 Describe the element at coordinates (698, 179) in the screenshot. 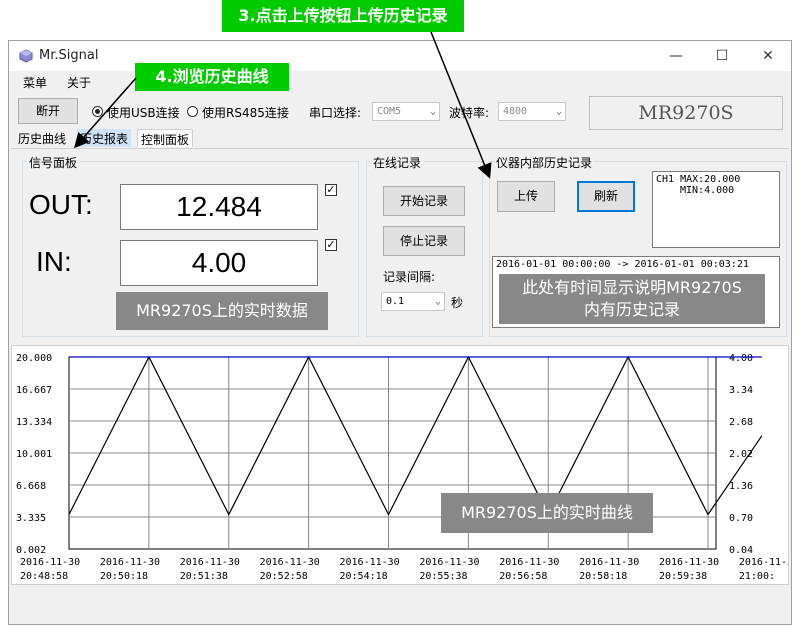

I see `info-line-max: CH1 MAX:20.000` at that location.